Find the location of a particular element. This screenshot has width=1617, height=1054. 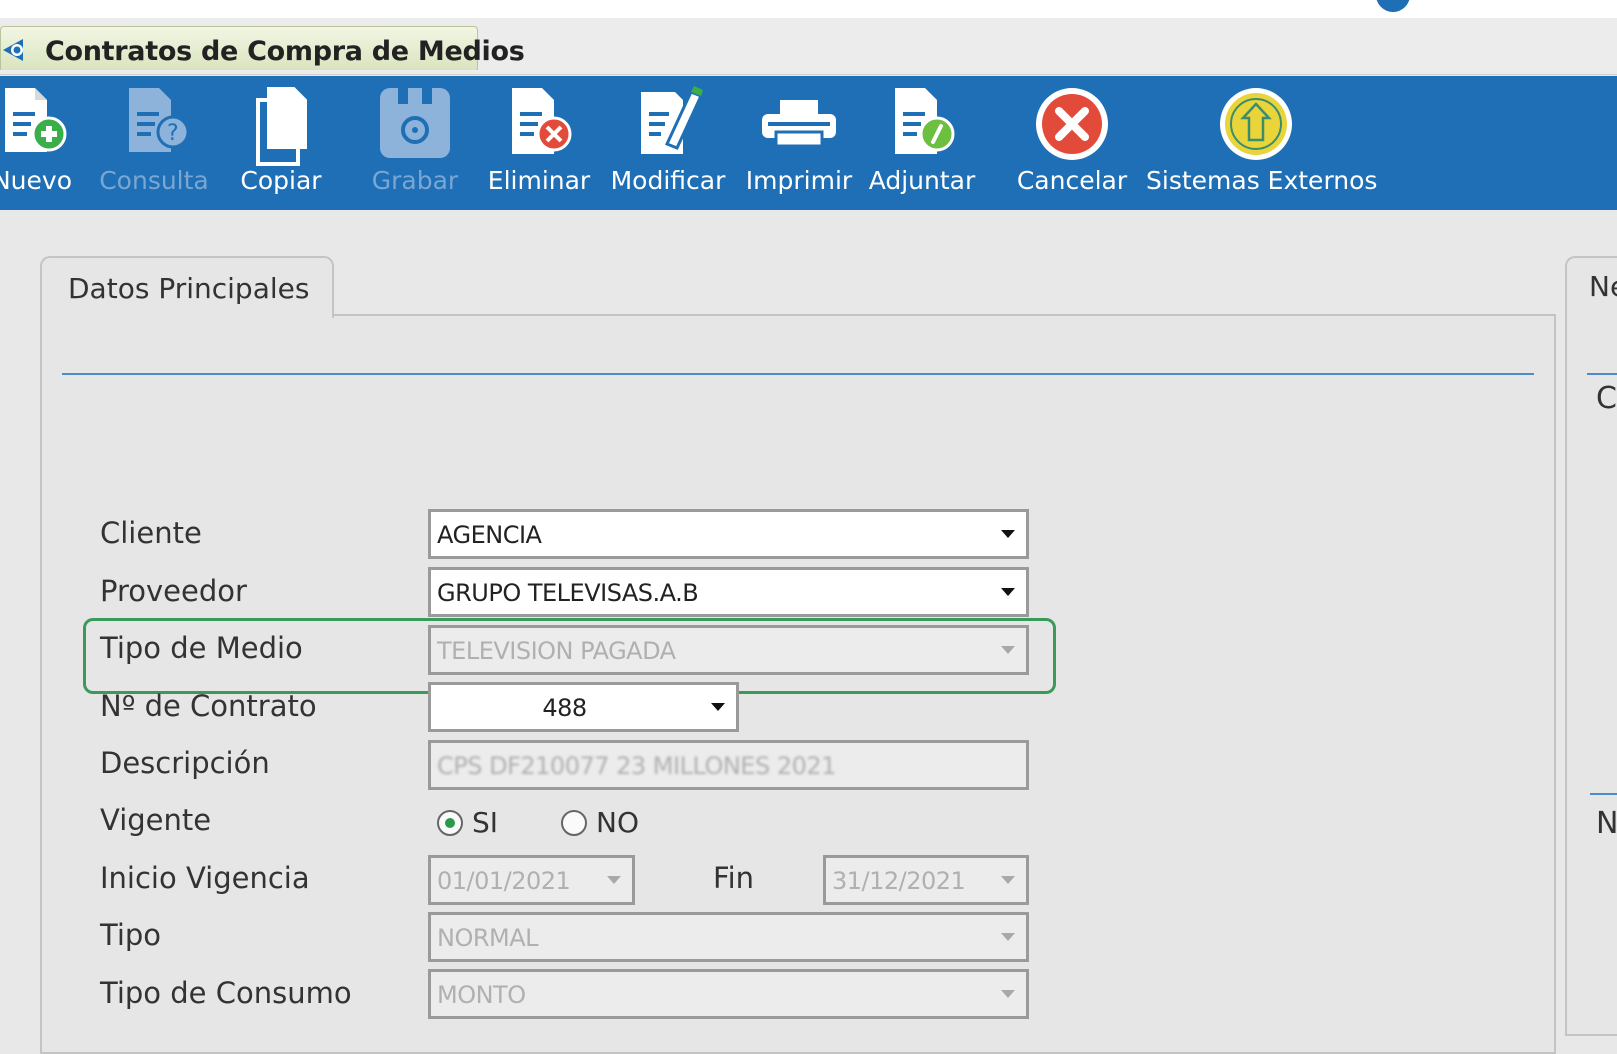

vigente-no-radio is located at coordinates (574, 823).